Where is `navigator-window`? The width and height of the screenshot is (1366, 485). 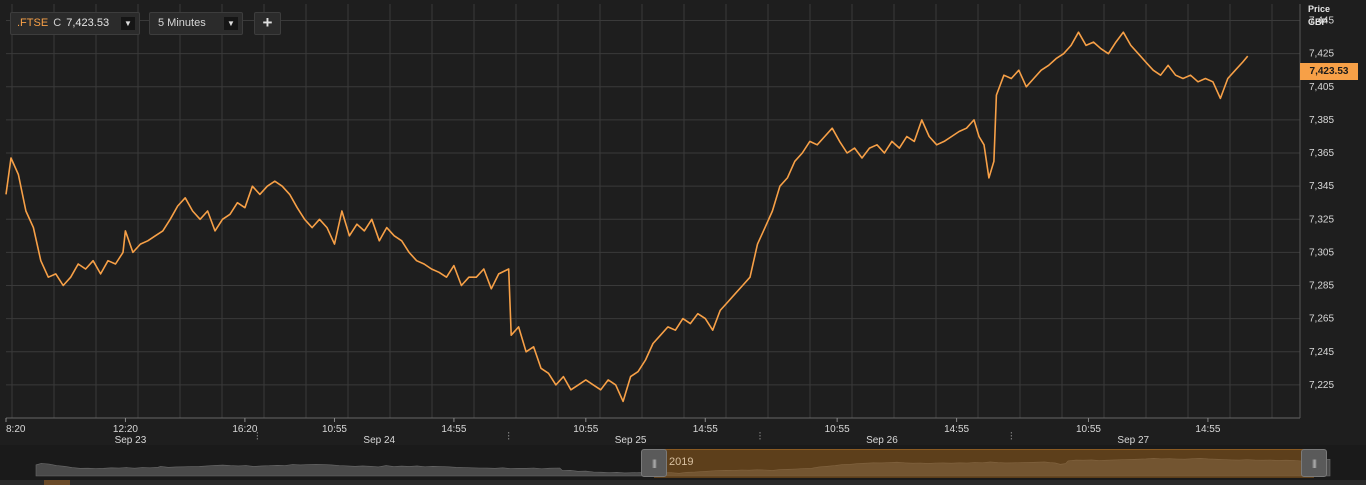 navigator-window is located at coordinates (984, 463).